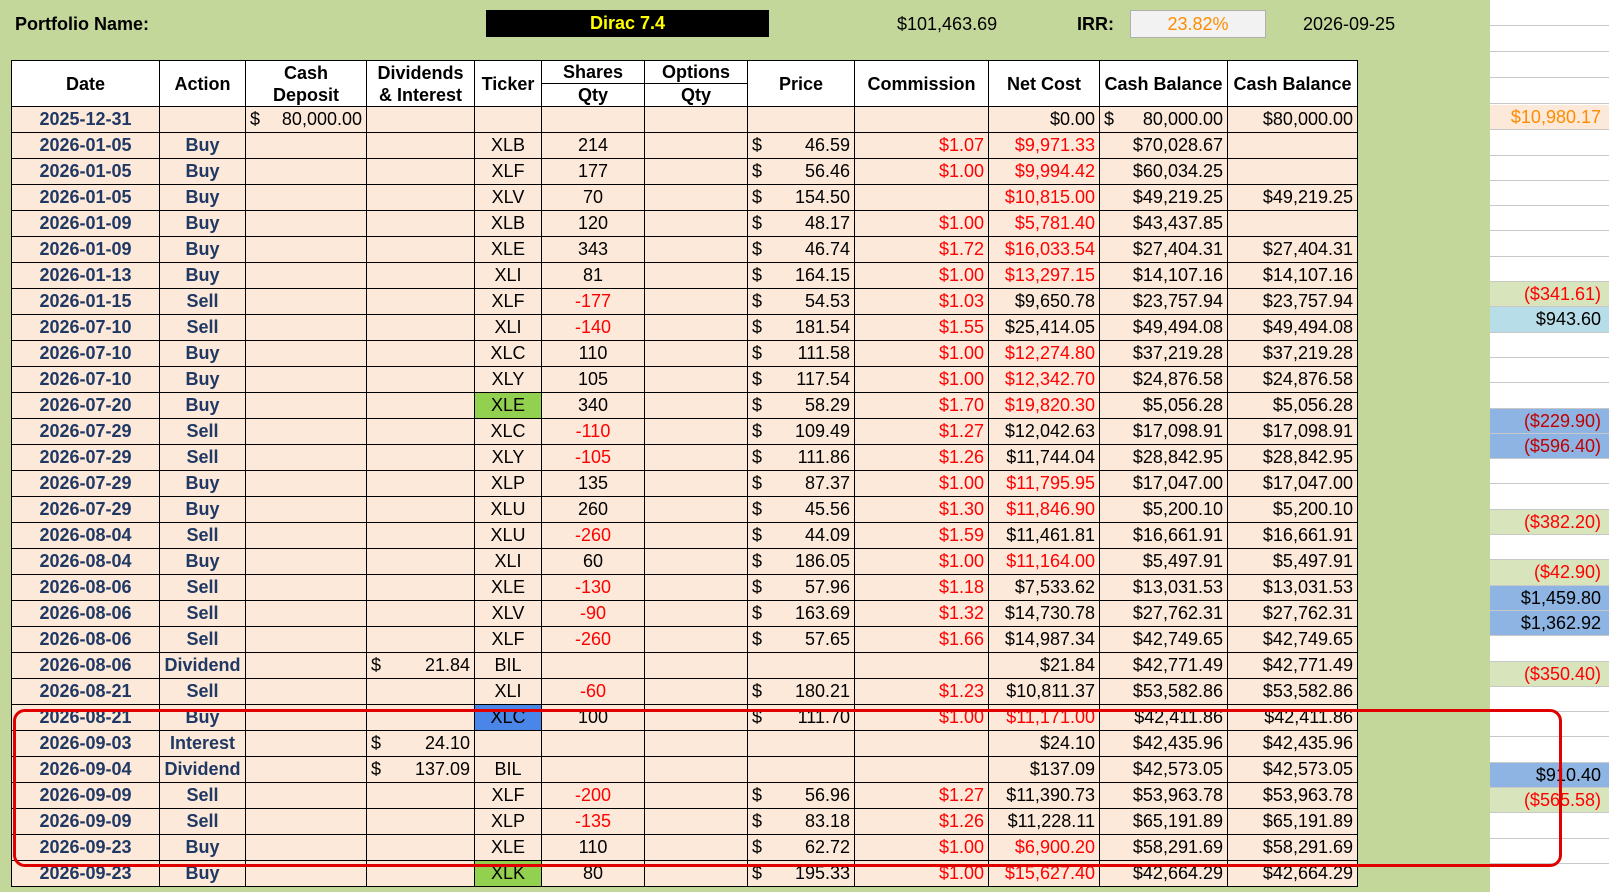 Image resolution: width=1609 pixels, height=892 pixels. What do you see at coordinates (1044, 145) in the screenshot?
I see `net-cost-cell: $9,971.33` at bounding box center [1044, 145].